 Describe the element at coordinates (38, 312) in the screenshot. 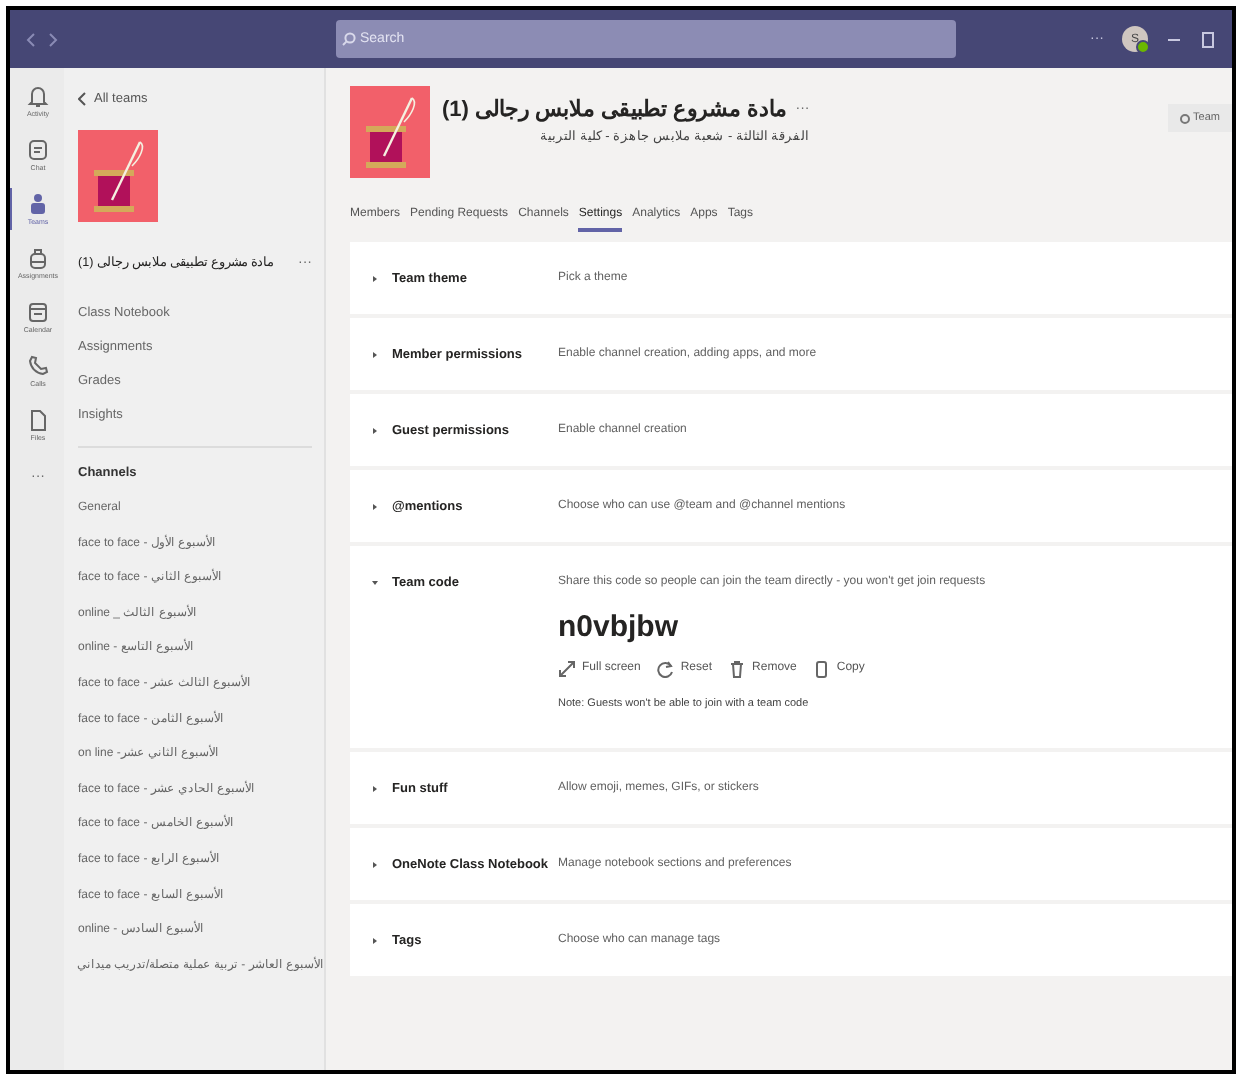

I see `calendar-icon` at that location.